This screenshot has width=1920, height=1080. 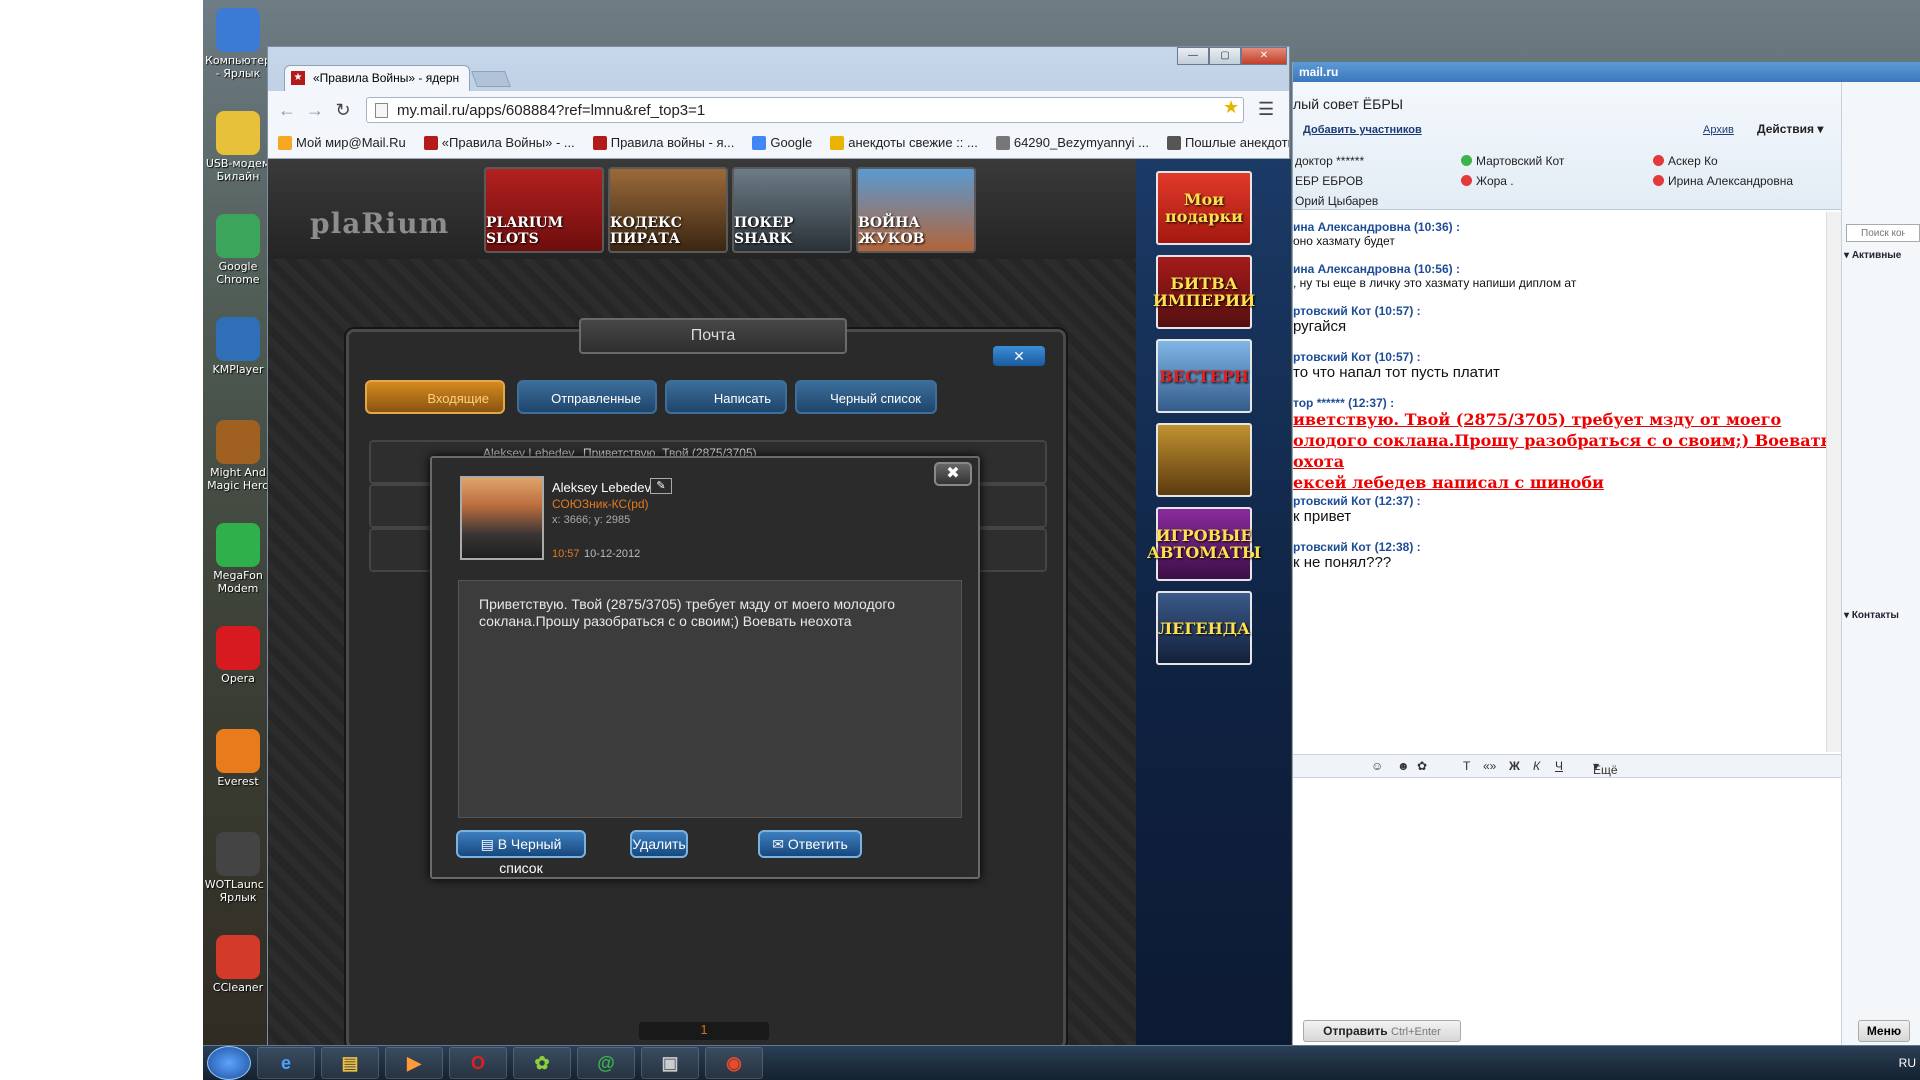 I want to click on chat-scrollbar, so click(x=1833, y=482).